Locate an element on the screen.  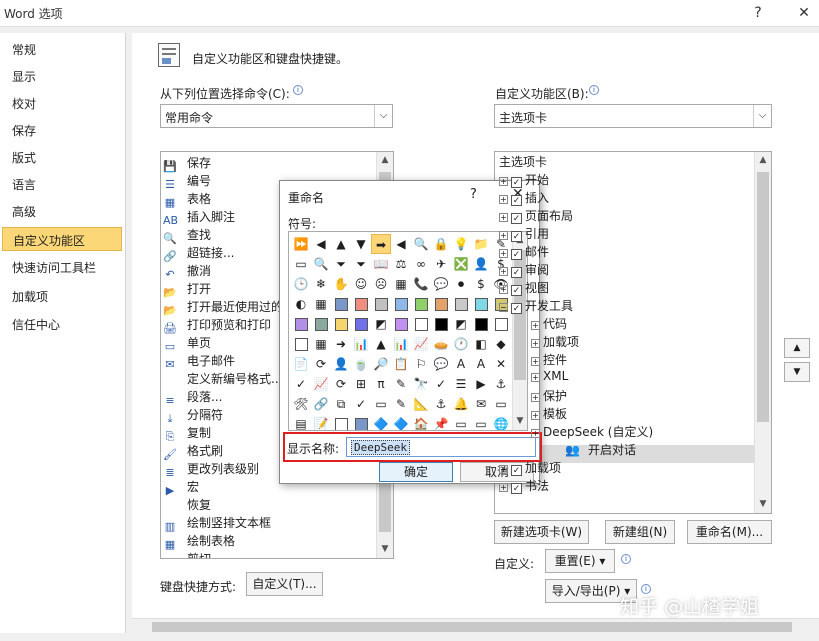
command-item: ⤓ 分隔符 is located at coordinates (193, 415).